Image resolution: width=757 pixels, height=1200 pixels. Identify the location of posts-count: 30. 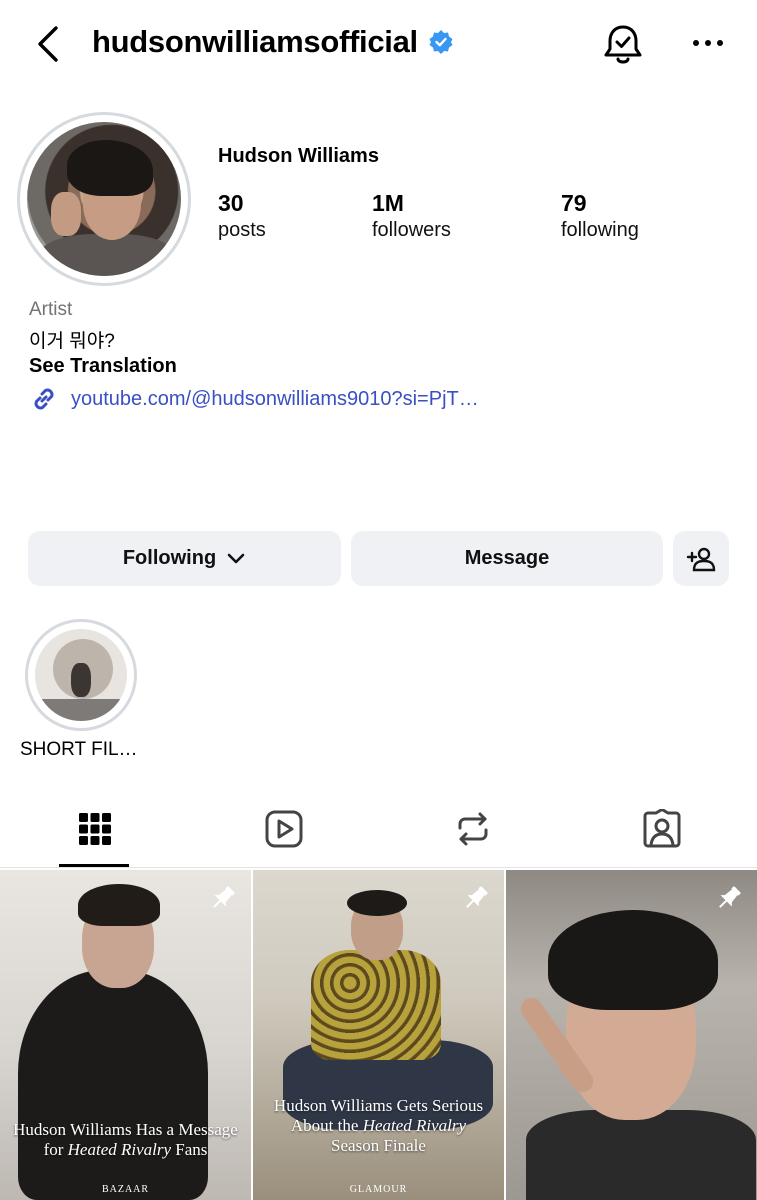
(231, 203).